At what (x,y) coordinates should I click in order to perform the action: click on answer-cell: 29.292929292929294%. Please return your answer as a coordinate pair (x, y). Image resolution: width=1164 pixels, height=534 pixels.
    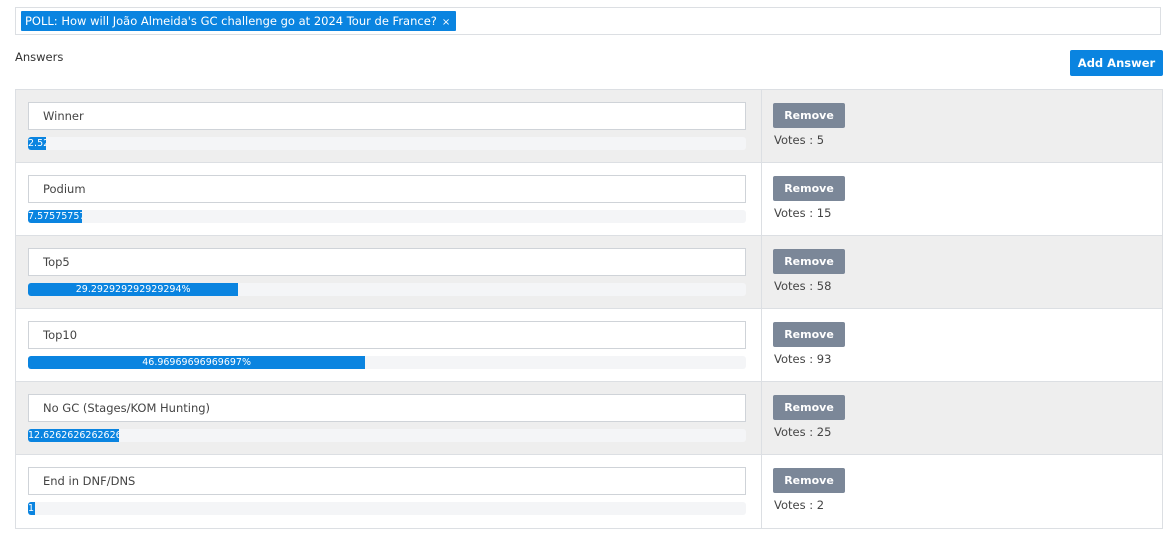
    Looking at the image, I should click on (389, 272).